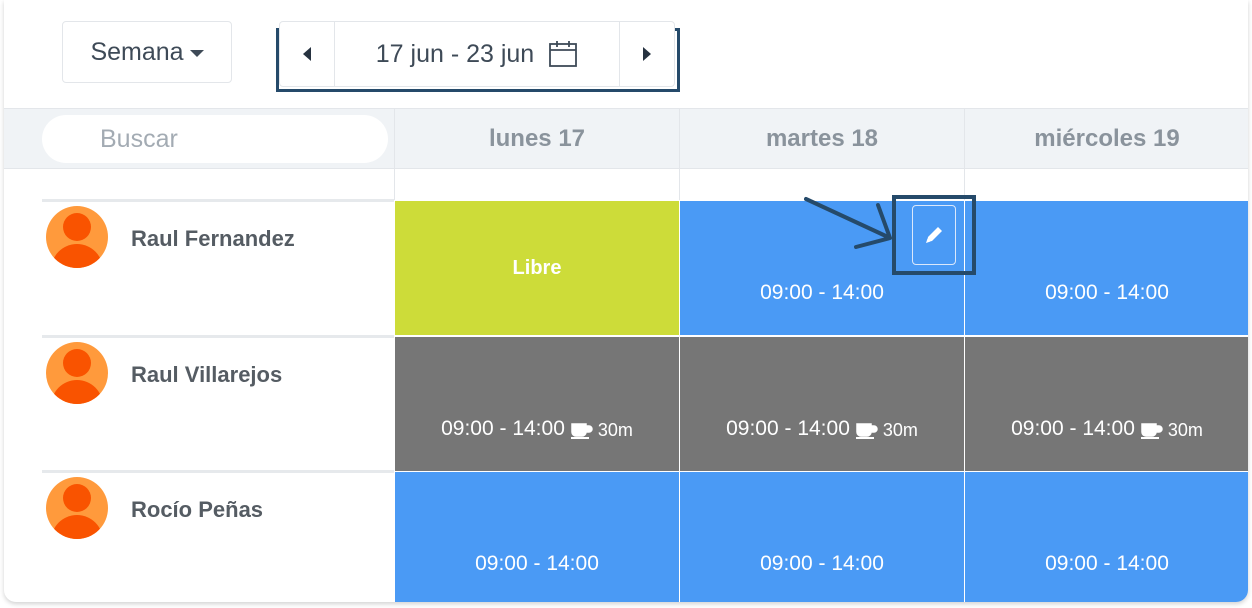 Image resolution: width=1252 pixels, height=608 pixels. I want to click on date-range-label: 17 jun - 23 jun, so click(455, 53).